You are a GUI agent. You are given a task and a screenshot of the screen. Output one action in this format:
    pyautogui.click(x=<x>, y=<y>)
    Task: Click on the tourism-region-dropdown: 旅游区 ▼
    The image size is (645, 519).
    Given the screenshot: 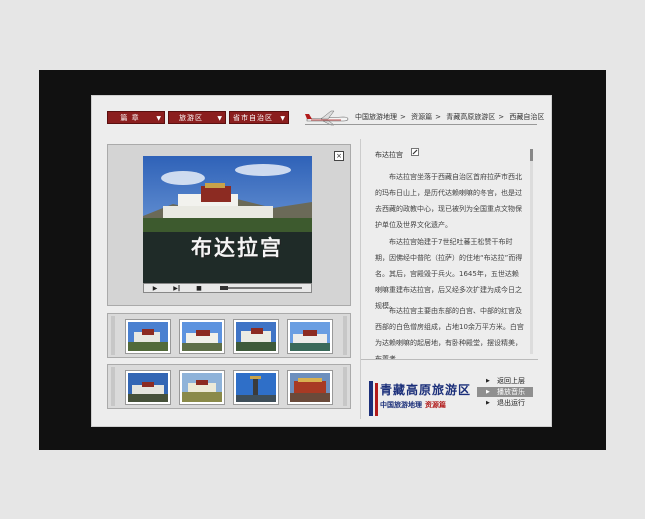 What is the action you would take?
    pyautogui.click(x=197, y=117)
    